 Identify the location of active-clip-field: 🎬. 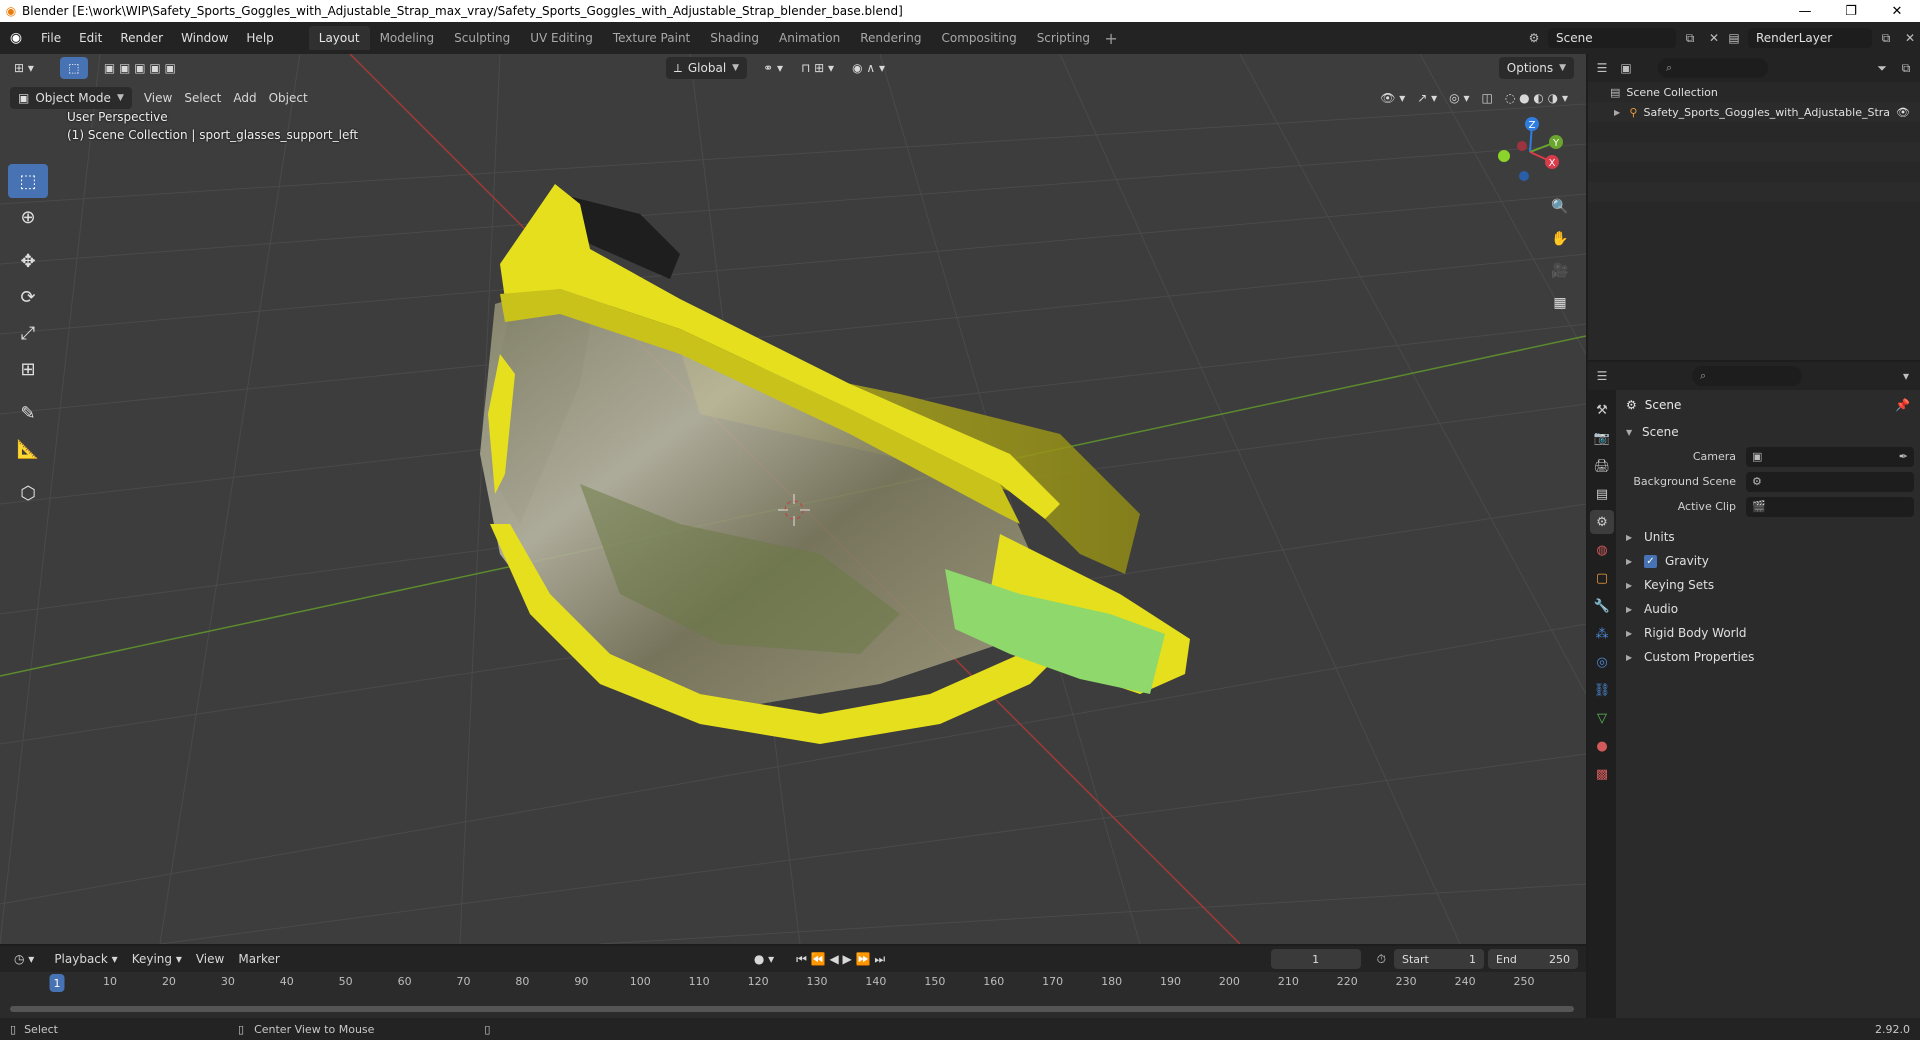
(1830, 506).